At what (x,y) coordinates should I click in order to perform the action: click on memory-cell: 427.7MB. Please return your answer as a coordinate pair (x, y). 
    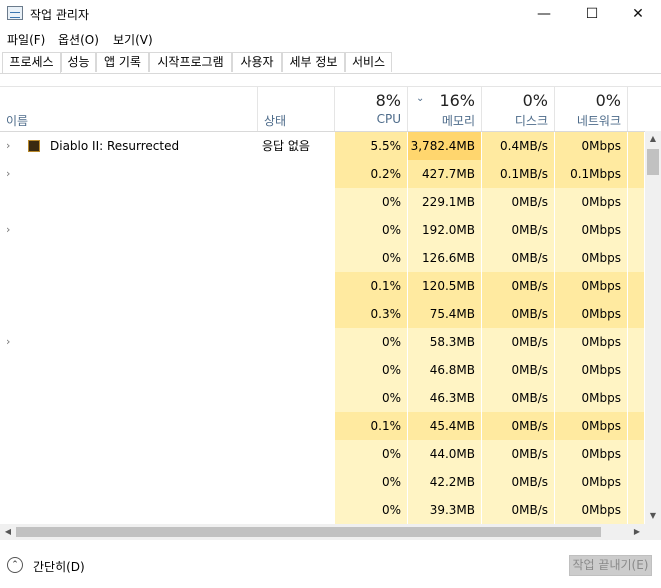
    Looking at the image, I should click on (445, 174).